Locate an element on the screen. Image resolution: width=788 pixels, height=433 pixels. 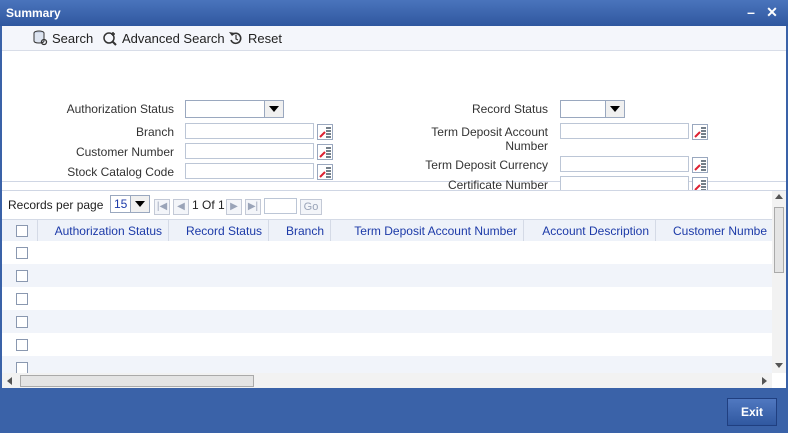
stock-catalog-code-lov-button is located at coordinates (325, 172).